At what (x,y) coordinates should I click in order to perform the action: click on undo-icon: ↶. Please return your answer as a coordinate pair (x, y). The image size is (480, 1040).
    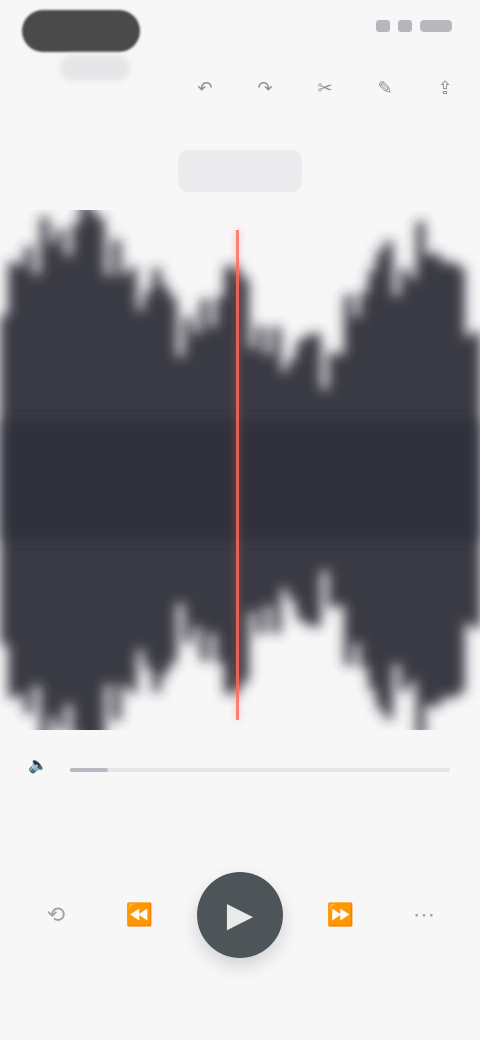
    Looking at the image, I should click on (205, 88).